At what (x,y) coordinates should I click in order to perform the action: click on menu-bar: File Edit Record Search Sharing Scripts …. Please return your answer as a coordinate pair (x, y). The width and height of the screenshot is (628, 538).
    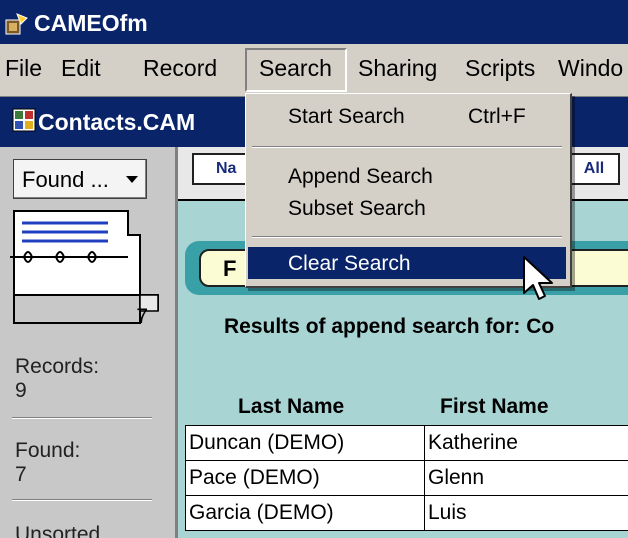
    Looking at the image, I should click on (314, 70).